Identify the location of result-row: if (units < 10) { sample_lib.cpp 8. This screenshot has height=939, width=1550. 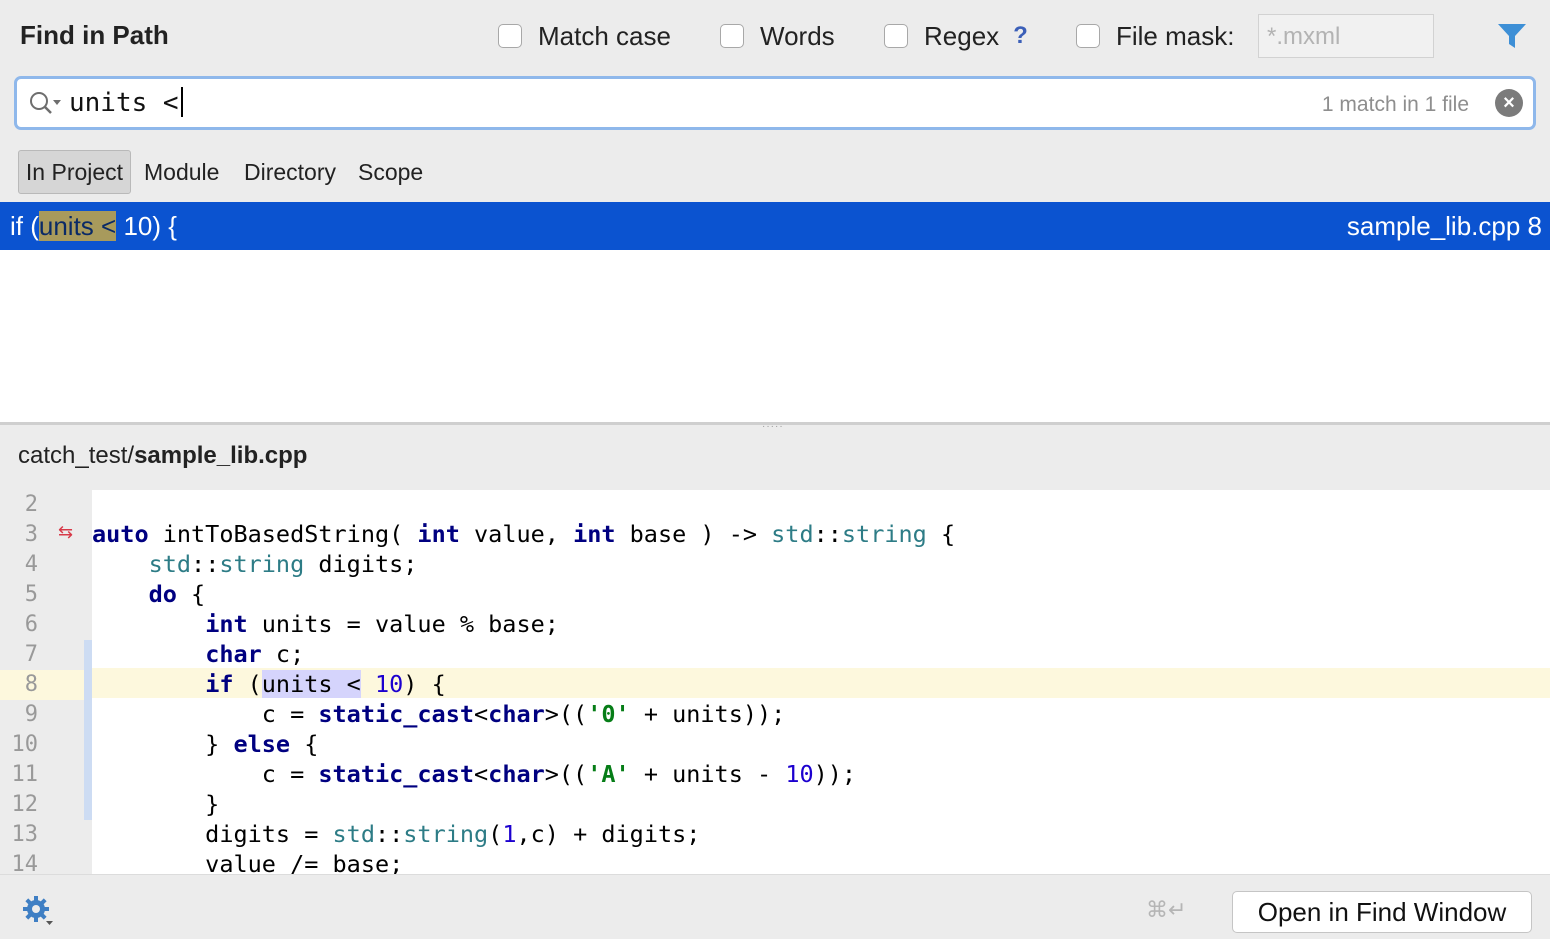
(775, 226).